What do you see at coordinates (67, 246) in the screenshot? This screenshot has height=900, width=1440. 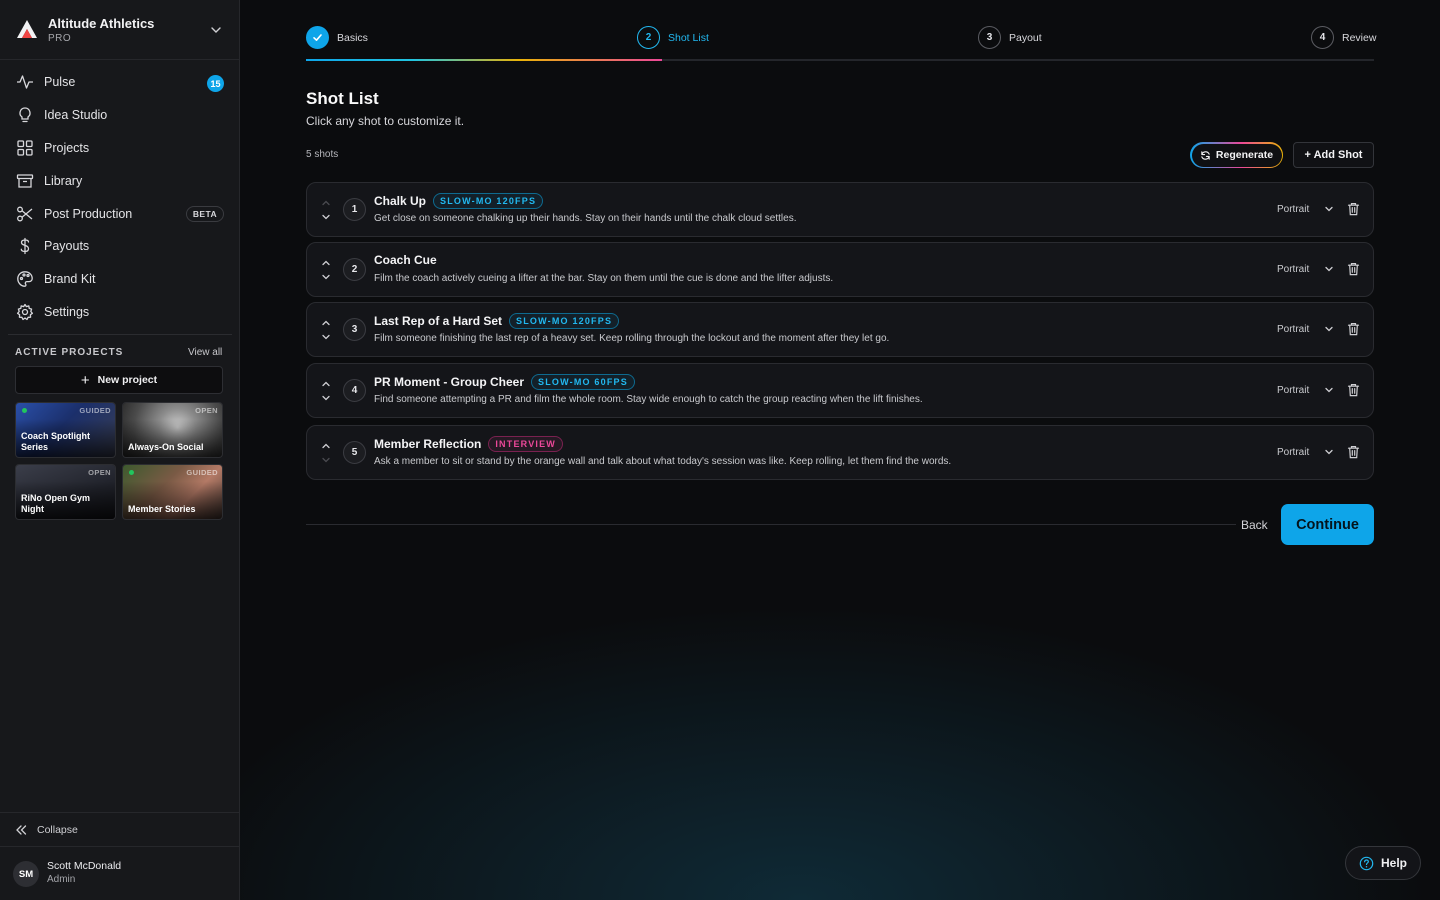 I see `sidebar-item-label: Payouts` at bounding box center [67, 246].